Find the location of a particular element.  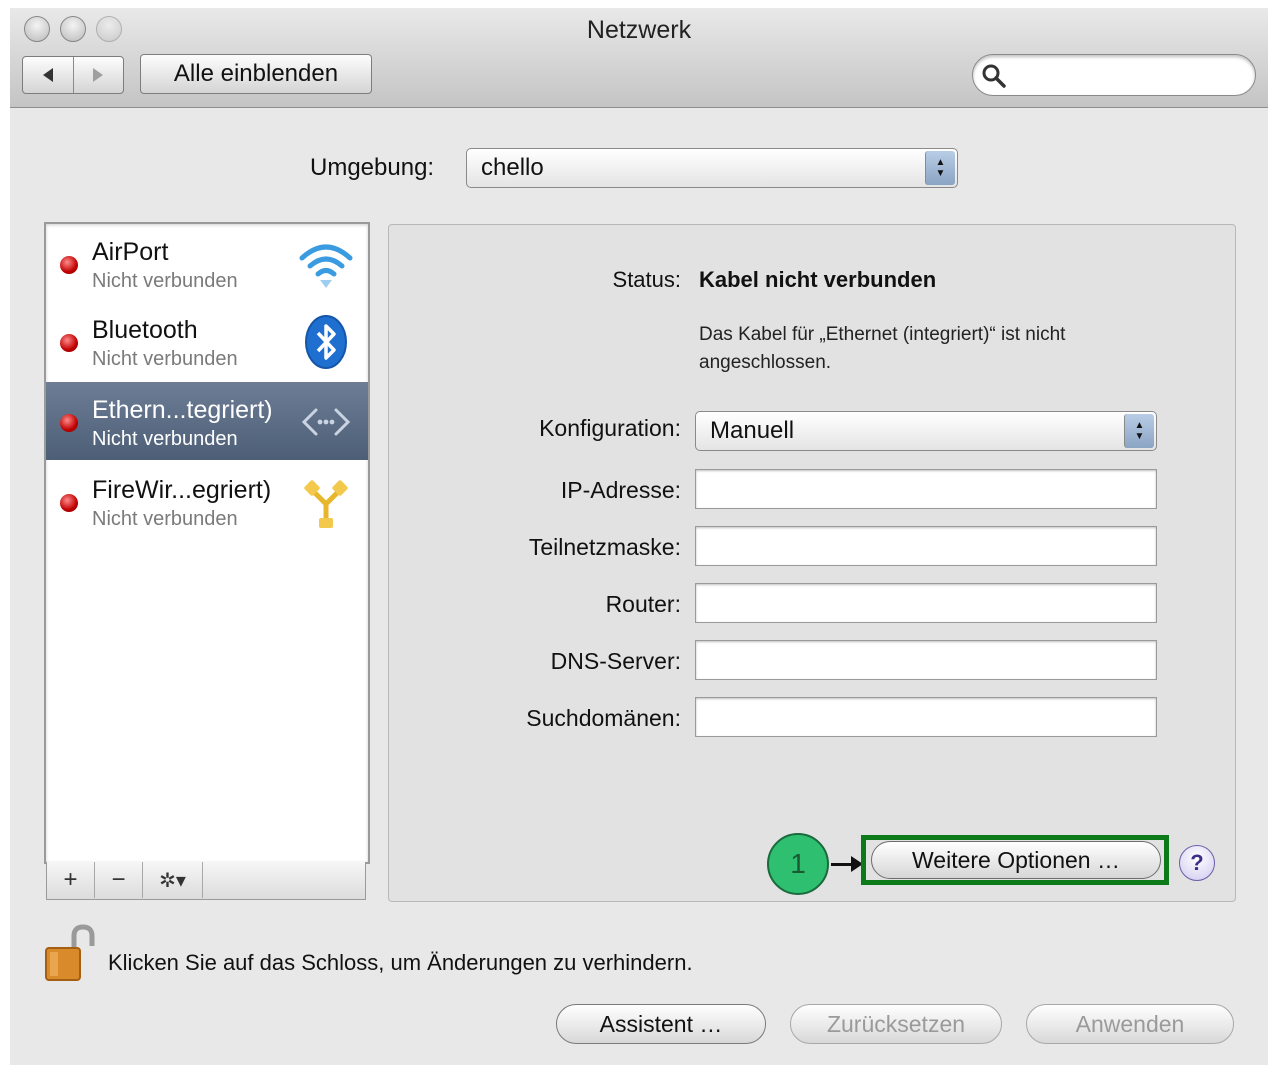

ip-address-field is located at coordinates (926, 489).